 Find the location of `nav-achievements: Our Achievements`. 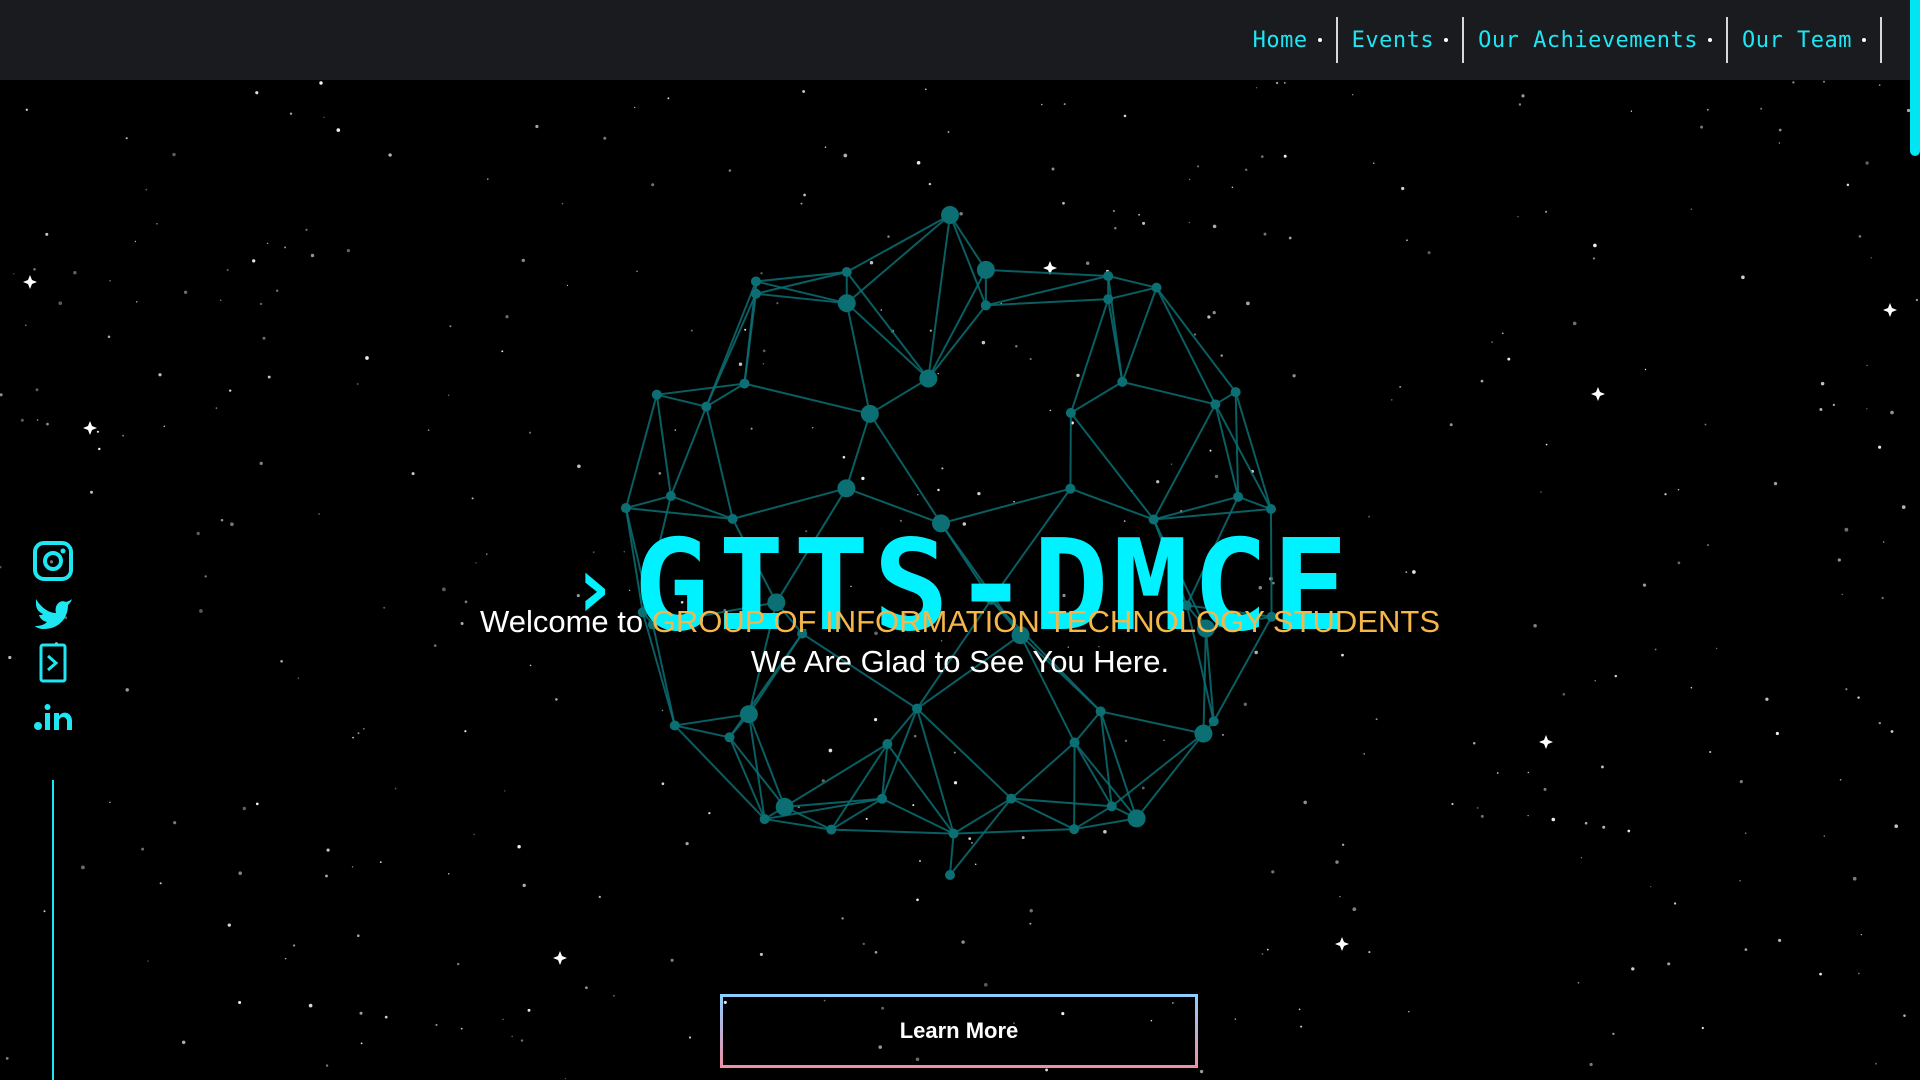

nav-achievements: Our Achievements is located at coordinates (1596, 40).